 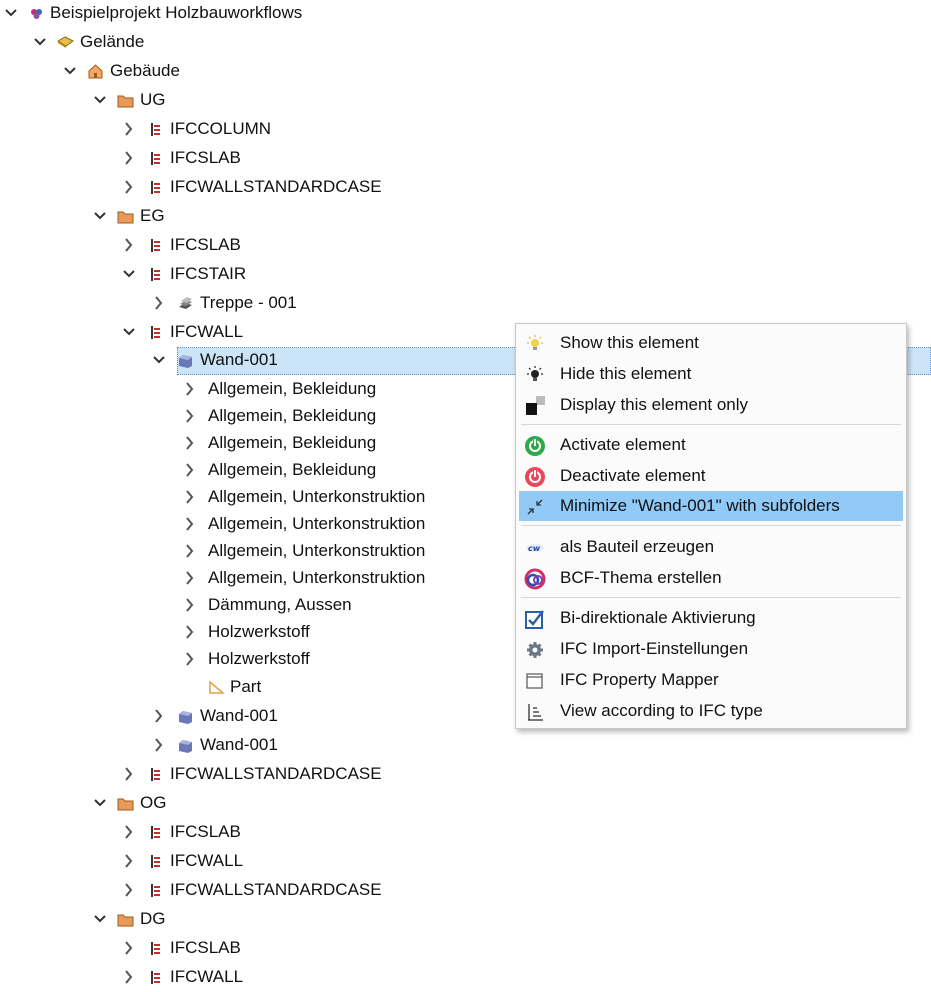 I want to click on menu-item-hide-element: Hide this element, so click(x=711, y=374).